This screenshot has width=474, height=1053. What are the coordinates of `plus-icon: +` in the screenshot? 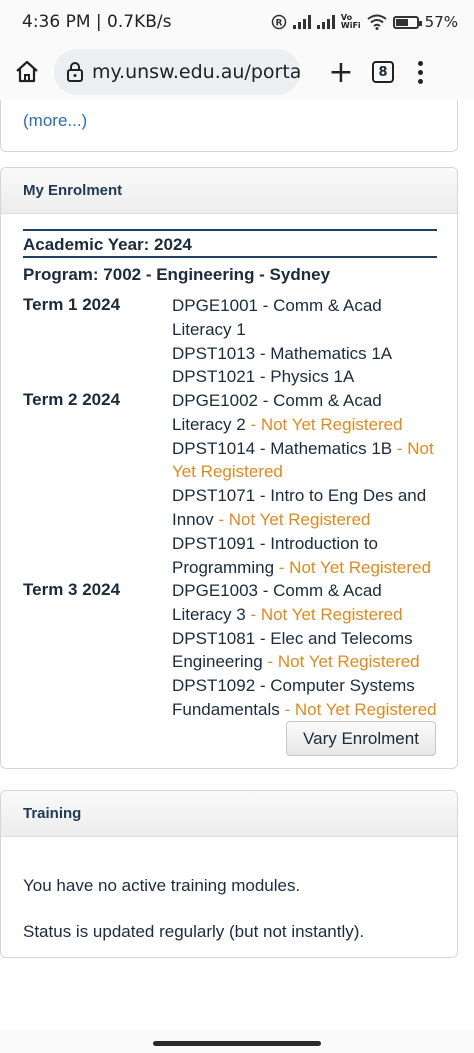 It's located at (341, 72).